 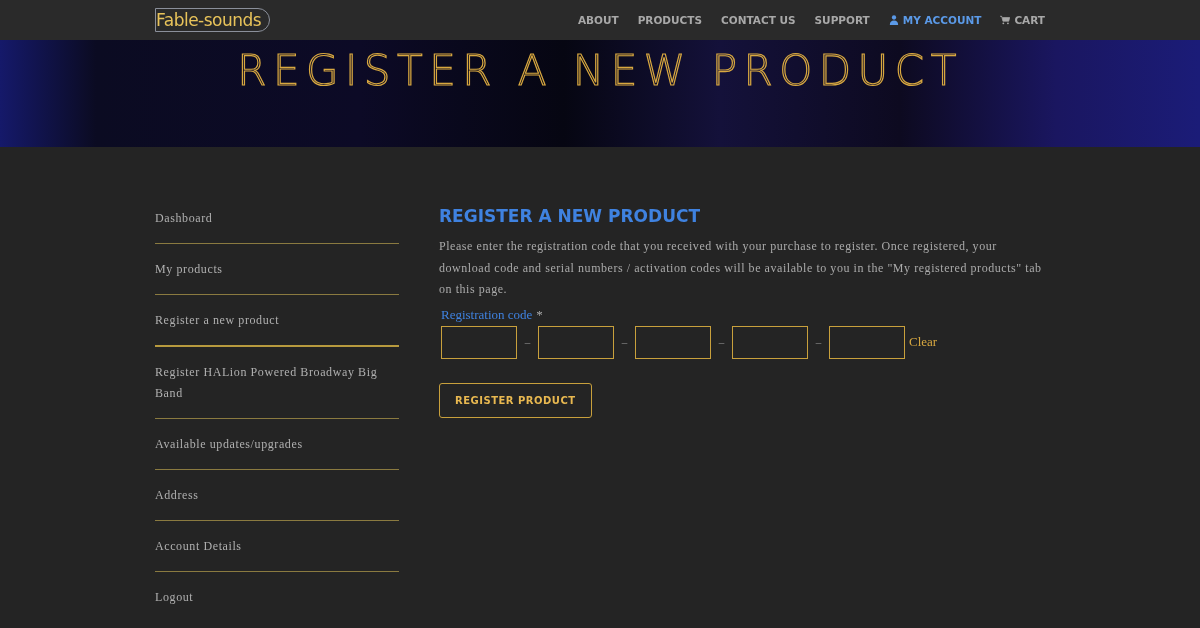 I want to click on nav-link: MY ACCOUNT, so click(x=935, y=20).